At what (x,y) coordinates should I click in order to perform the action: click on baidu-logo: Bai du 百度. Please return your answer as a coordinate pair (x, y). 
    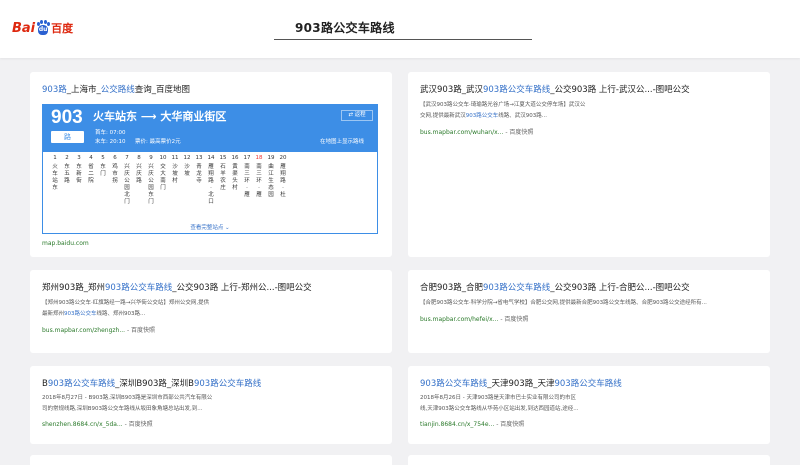
    Looking at the image, I should click on (42, 28).